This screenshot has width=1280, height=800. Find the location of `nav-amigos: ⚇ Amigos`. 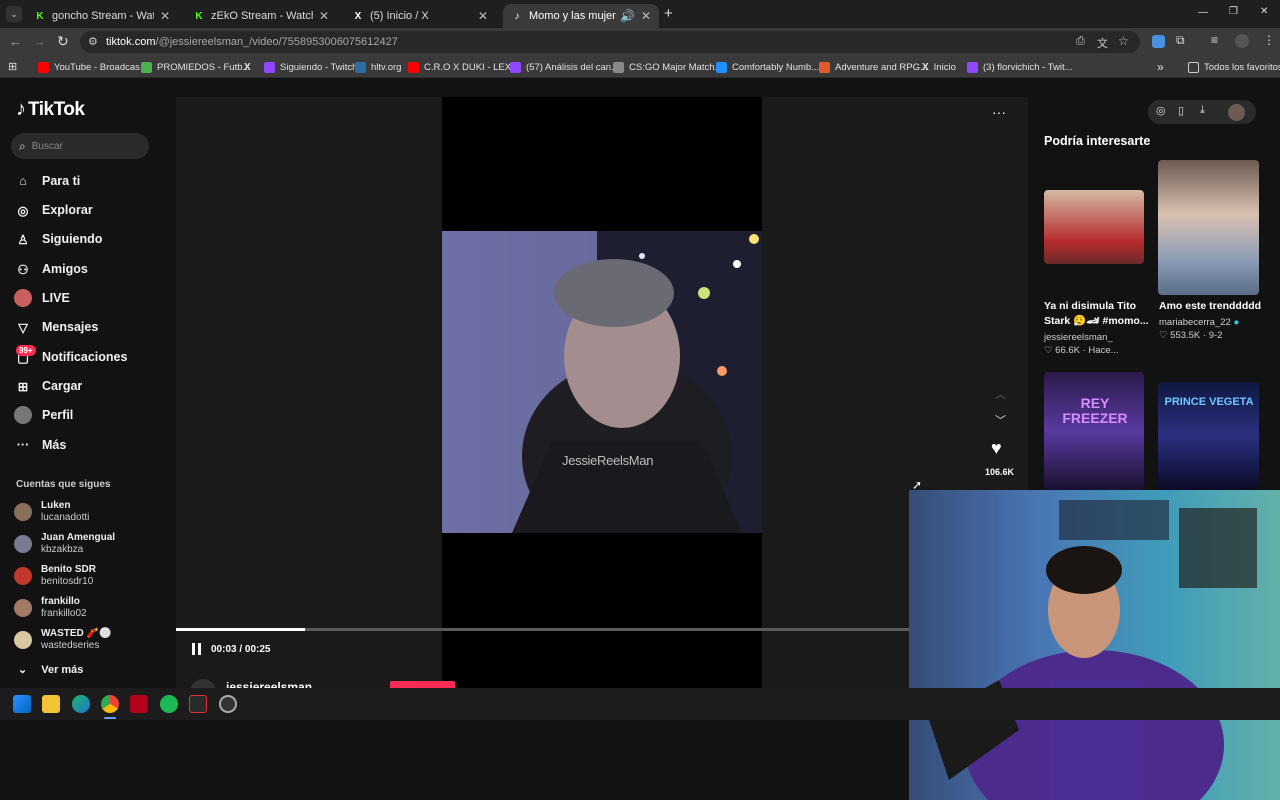

nav-amigos: ⚇ Amigos is located at coordinates (50, 269).